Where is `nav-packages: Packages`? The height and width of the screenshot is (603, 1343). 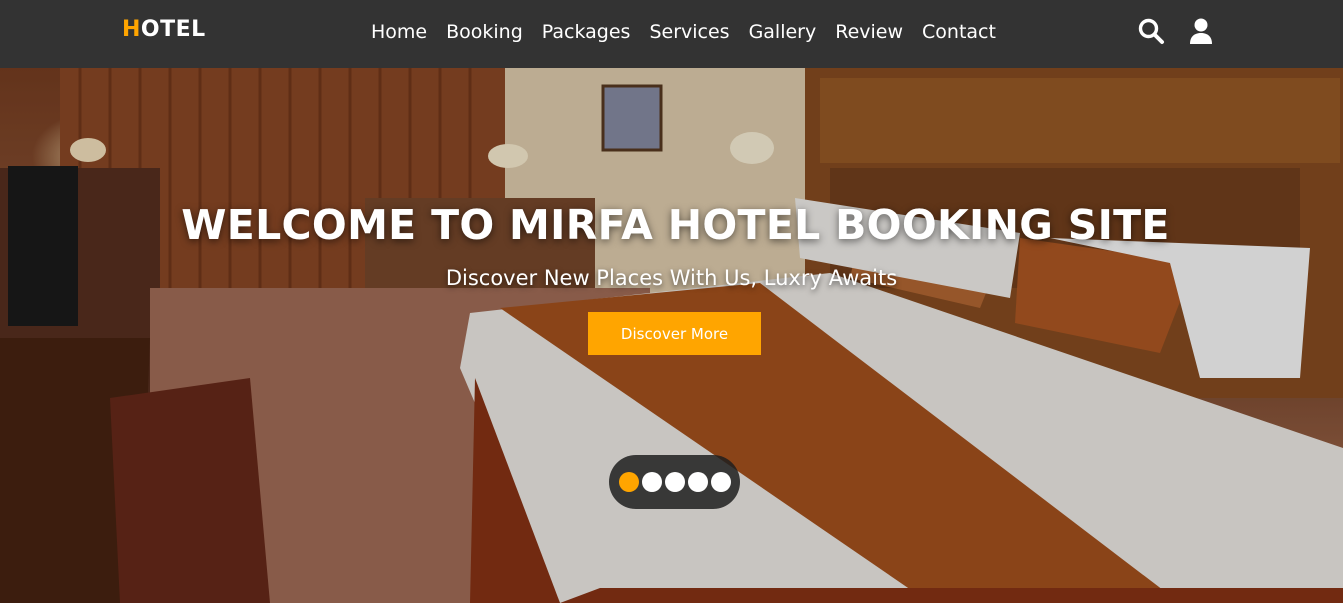 nav-packages: Packages is located at coordinates (586, 32).